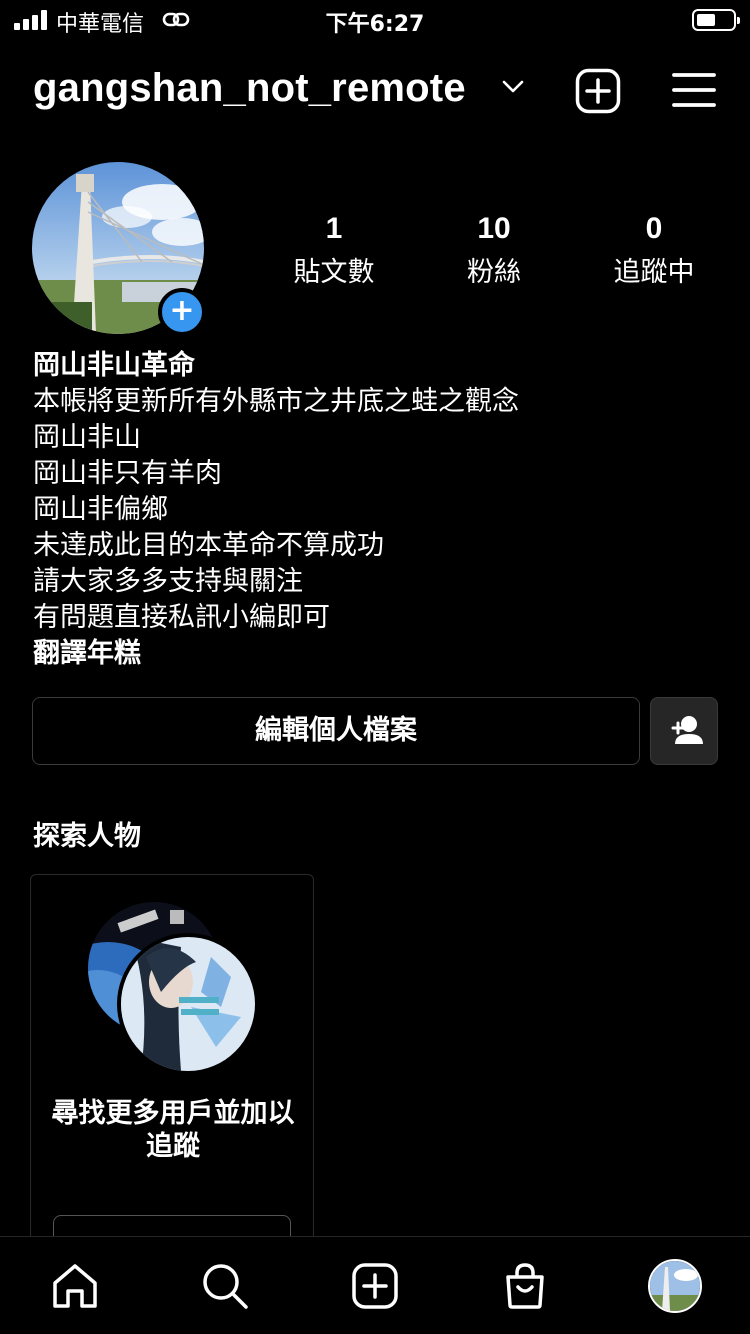 Image resolution: width=750 pixels, height=1334 pixels. Describe the element at coordinates (87, 653) in the screenshot. I see `bio-signature: 翻譯年糕` at that location.